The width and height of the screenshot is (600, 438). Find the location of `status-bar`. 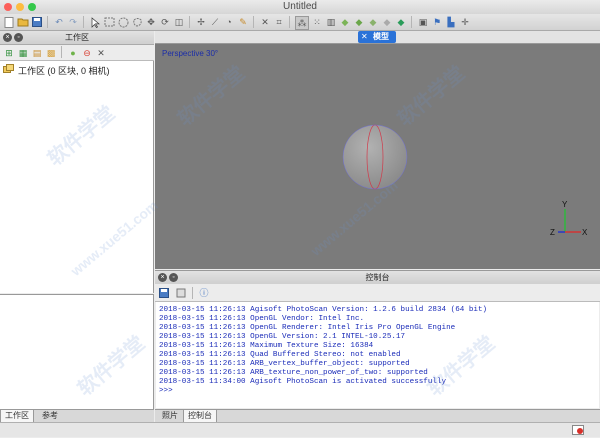

status-bar is located at coordinates (300, 429).